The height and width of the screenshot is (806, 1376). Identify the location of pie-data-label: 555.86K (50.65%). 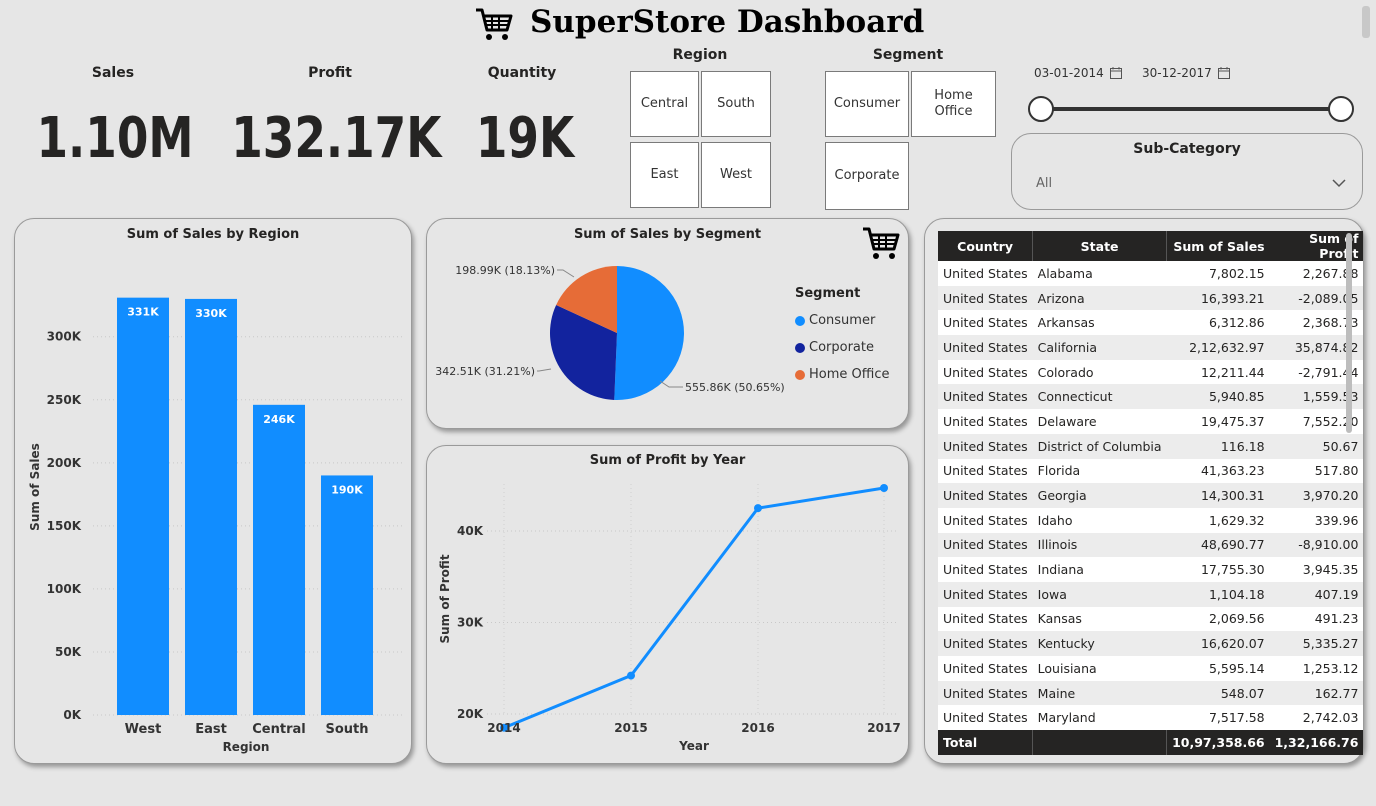
(735, 387).